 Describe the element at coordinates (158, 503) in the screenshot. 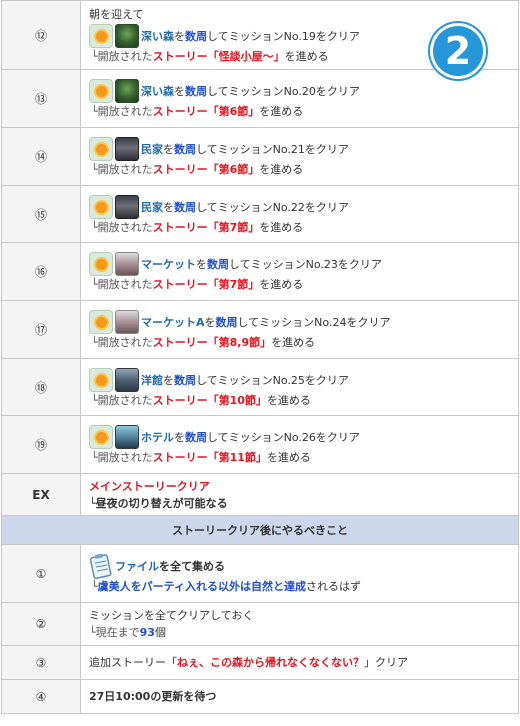

I see `ex-sub-text: └昼夜の切り替えが可能なる` at that location.